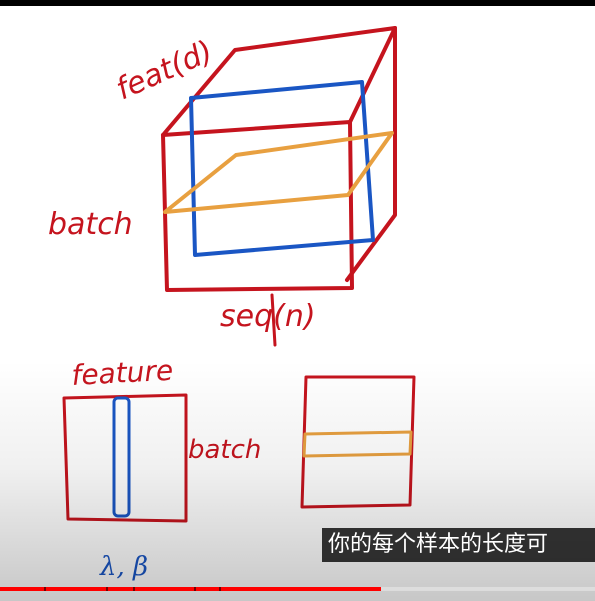 The width and height of the screenshot is (595, 601). What do you see at coordinates (278, 172) in the screenshot?
I see `cube-batch-slice` at bounding box center [278, 172].